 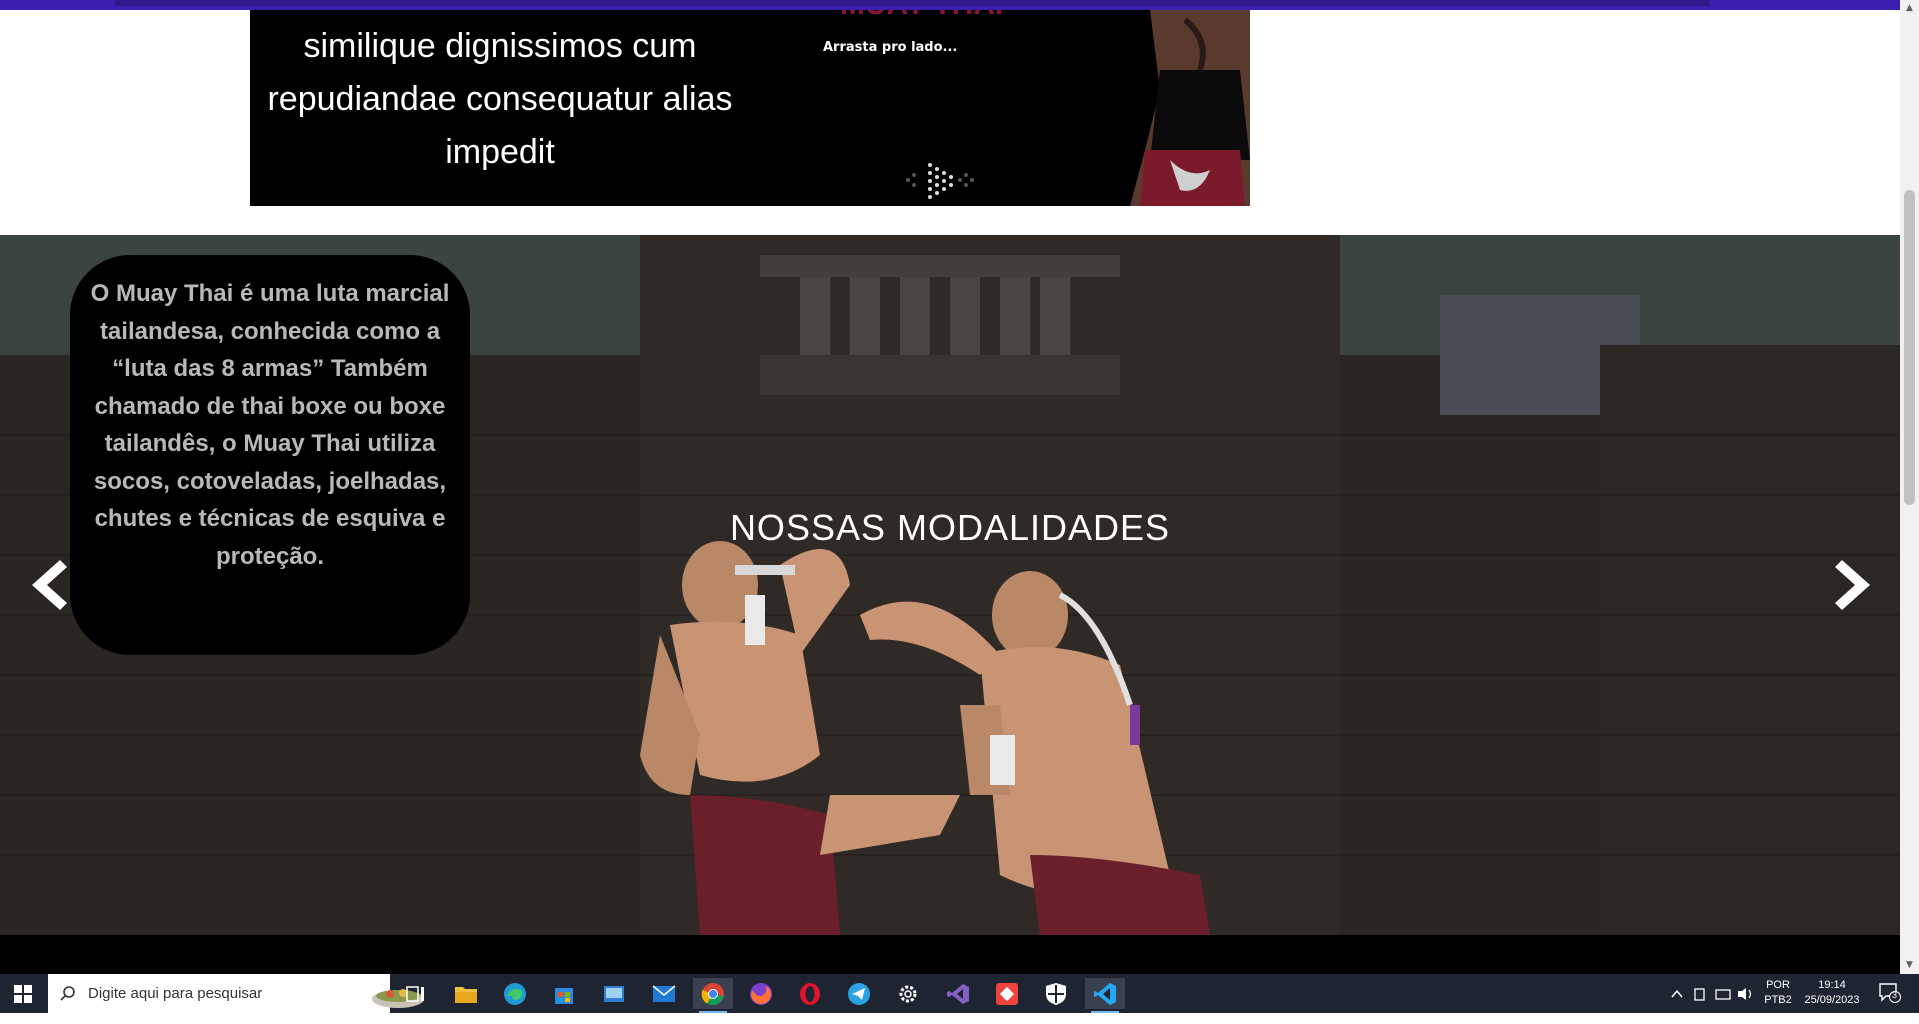 What do you see at coordinates (940, 181) in the screenshot?
I see `swipe-arrows-icon` at bounding box center [940, 181].